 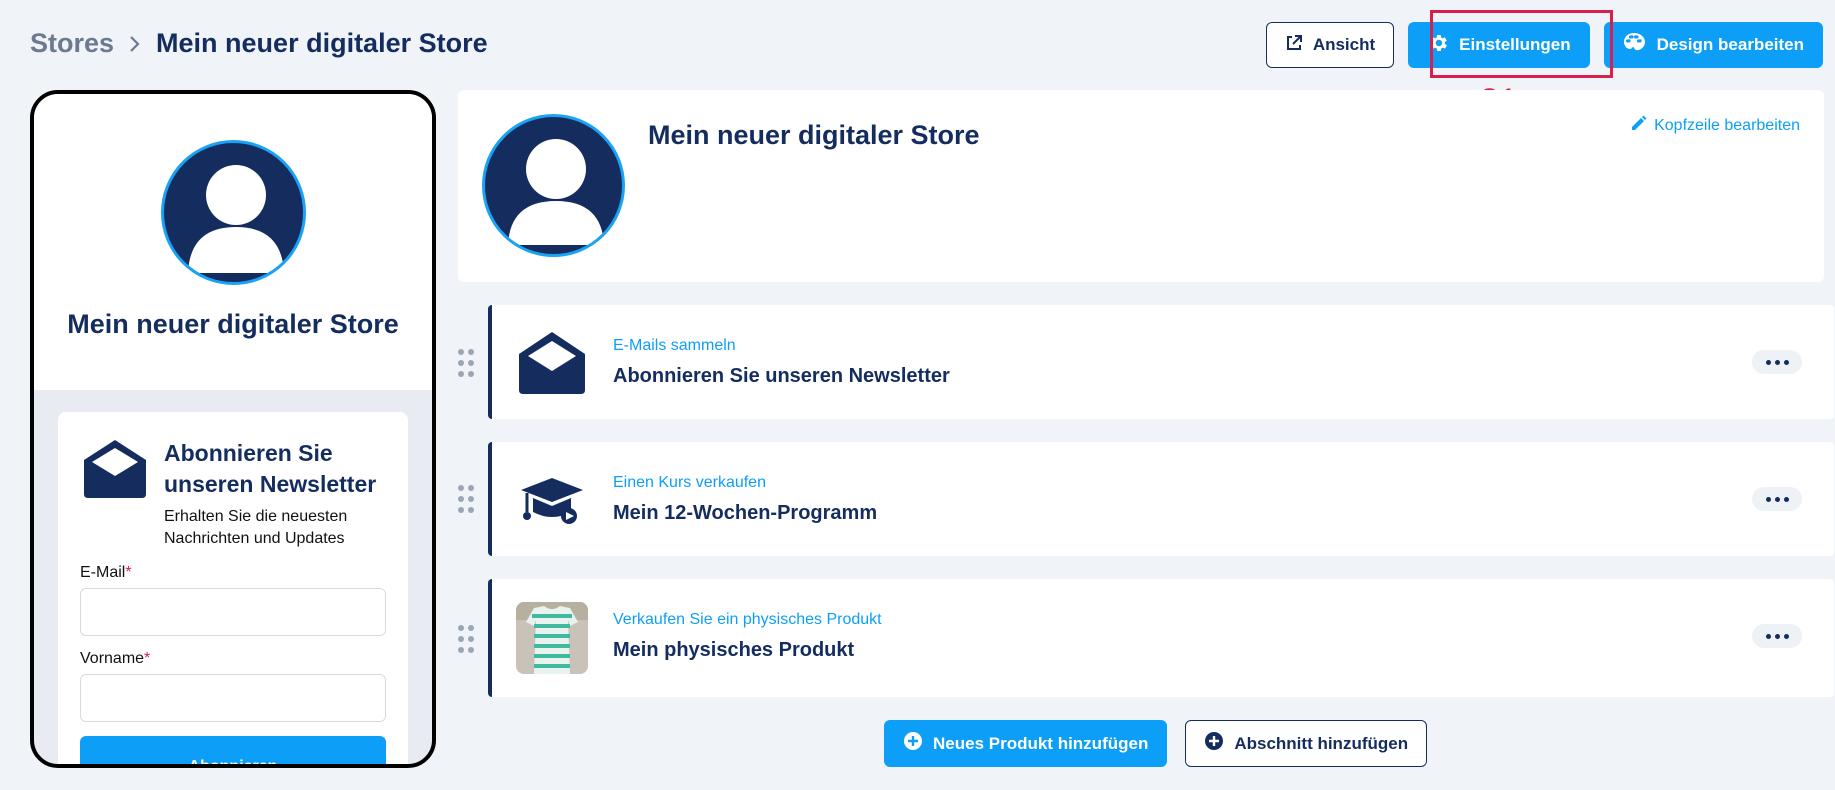 What do you see at coordinates (1438, 45) in the screenshot?
I see `gear-icon` at bounding box center [1438, 45].